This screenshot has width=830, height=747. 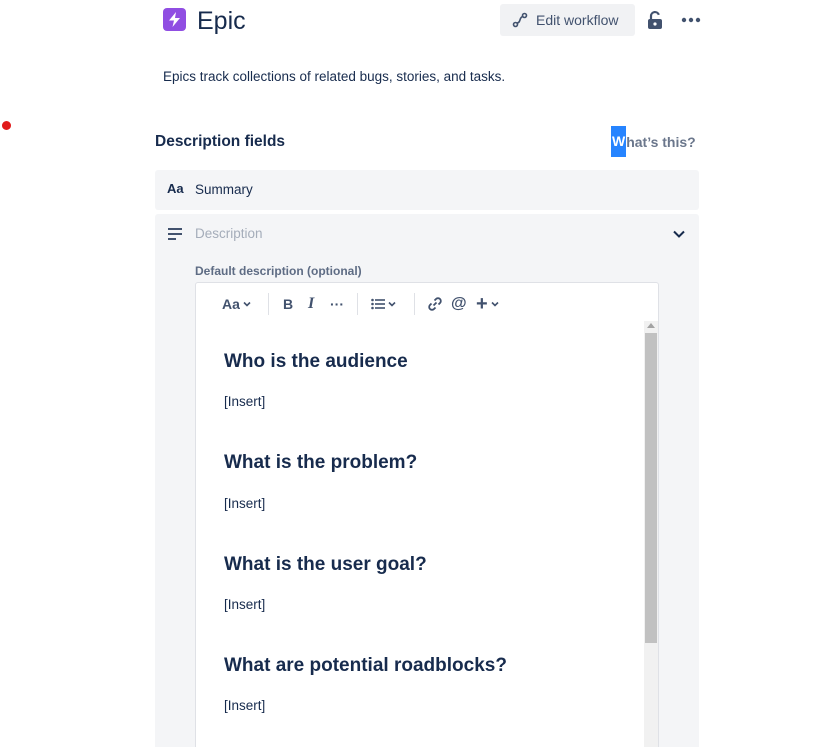 I want to click on text-field-icon: Aa, so click(x=175, y=188).